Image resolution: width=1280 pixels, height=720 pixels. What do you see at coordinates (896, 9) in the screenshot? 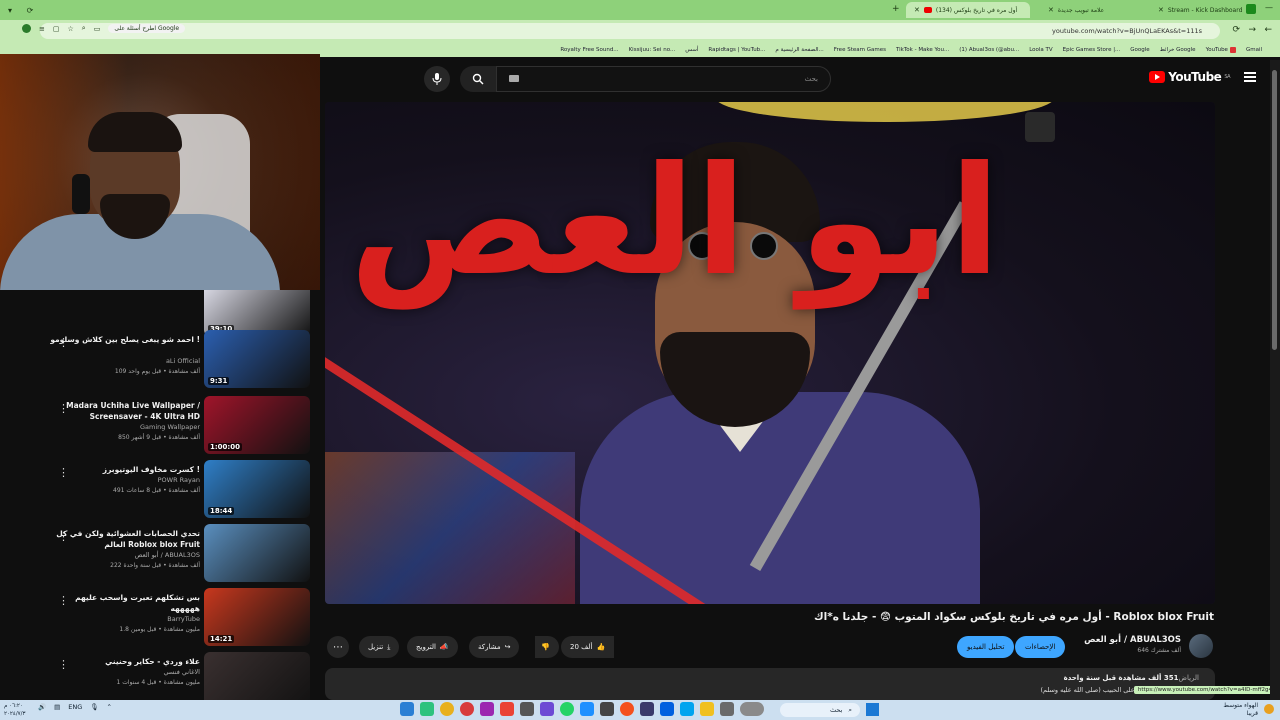
I see `new-tab-button: +` at bounding box center [896, 9].